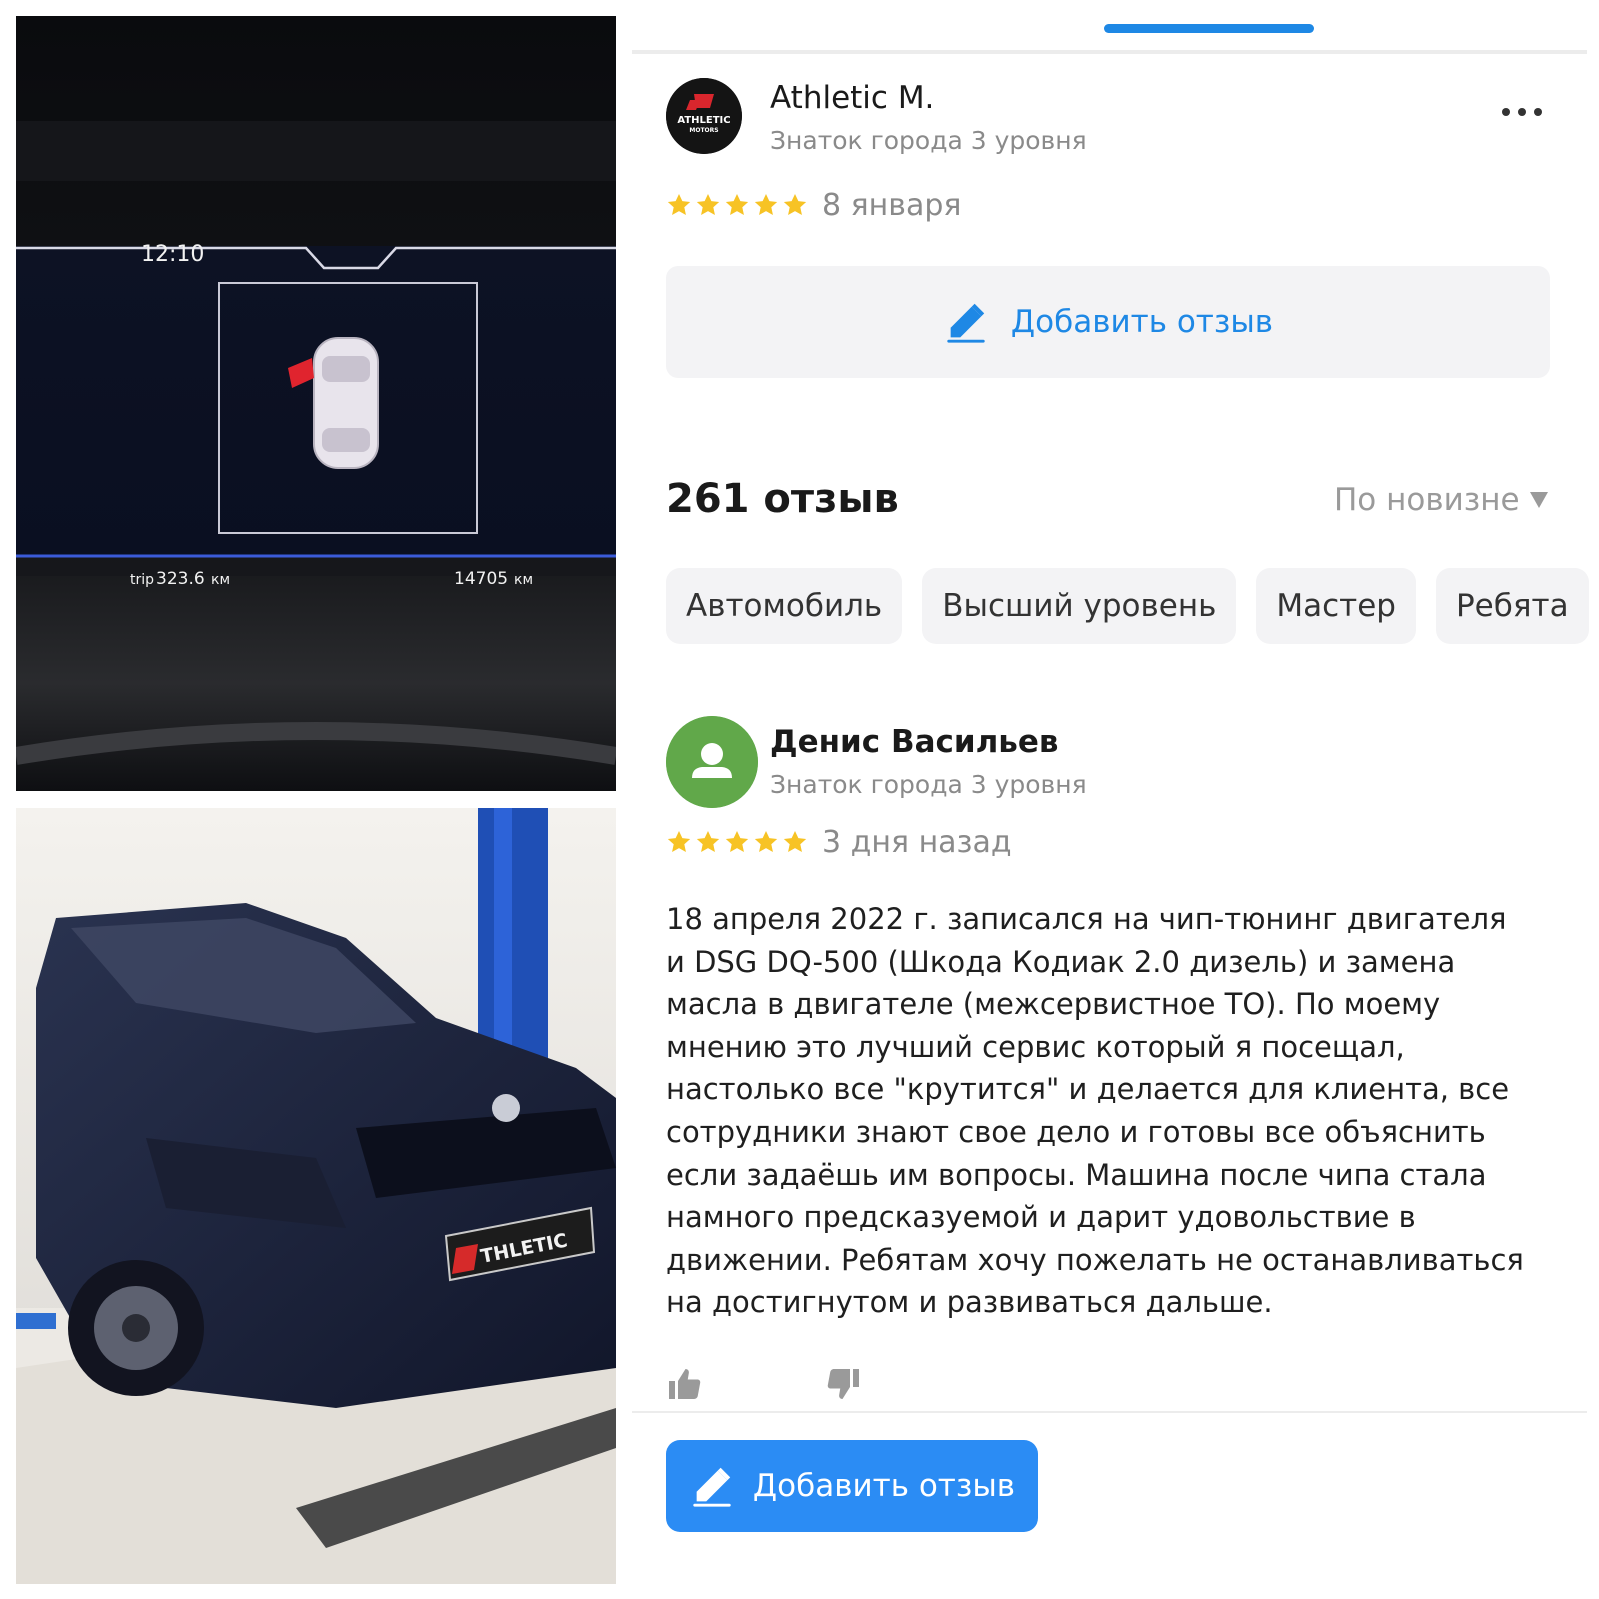 The height and width of the screenshot is (1599, 1599). Describe the element at coordinates (852, 98) in the screenshot. I see `org-name: Athletic M.` at that location.